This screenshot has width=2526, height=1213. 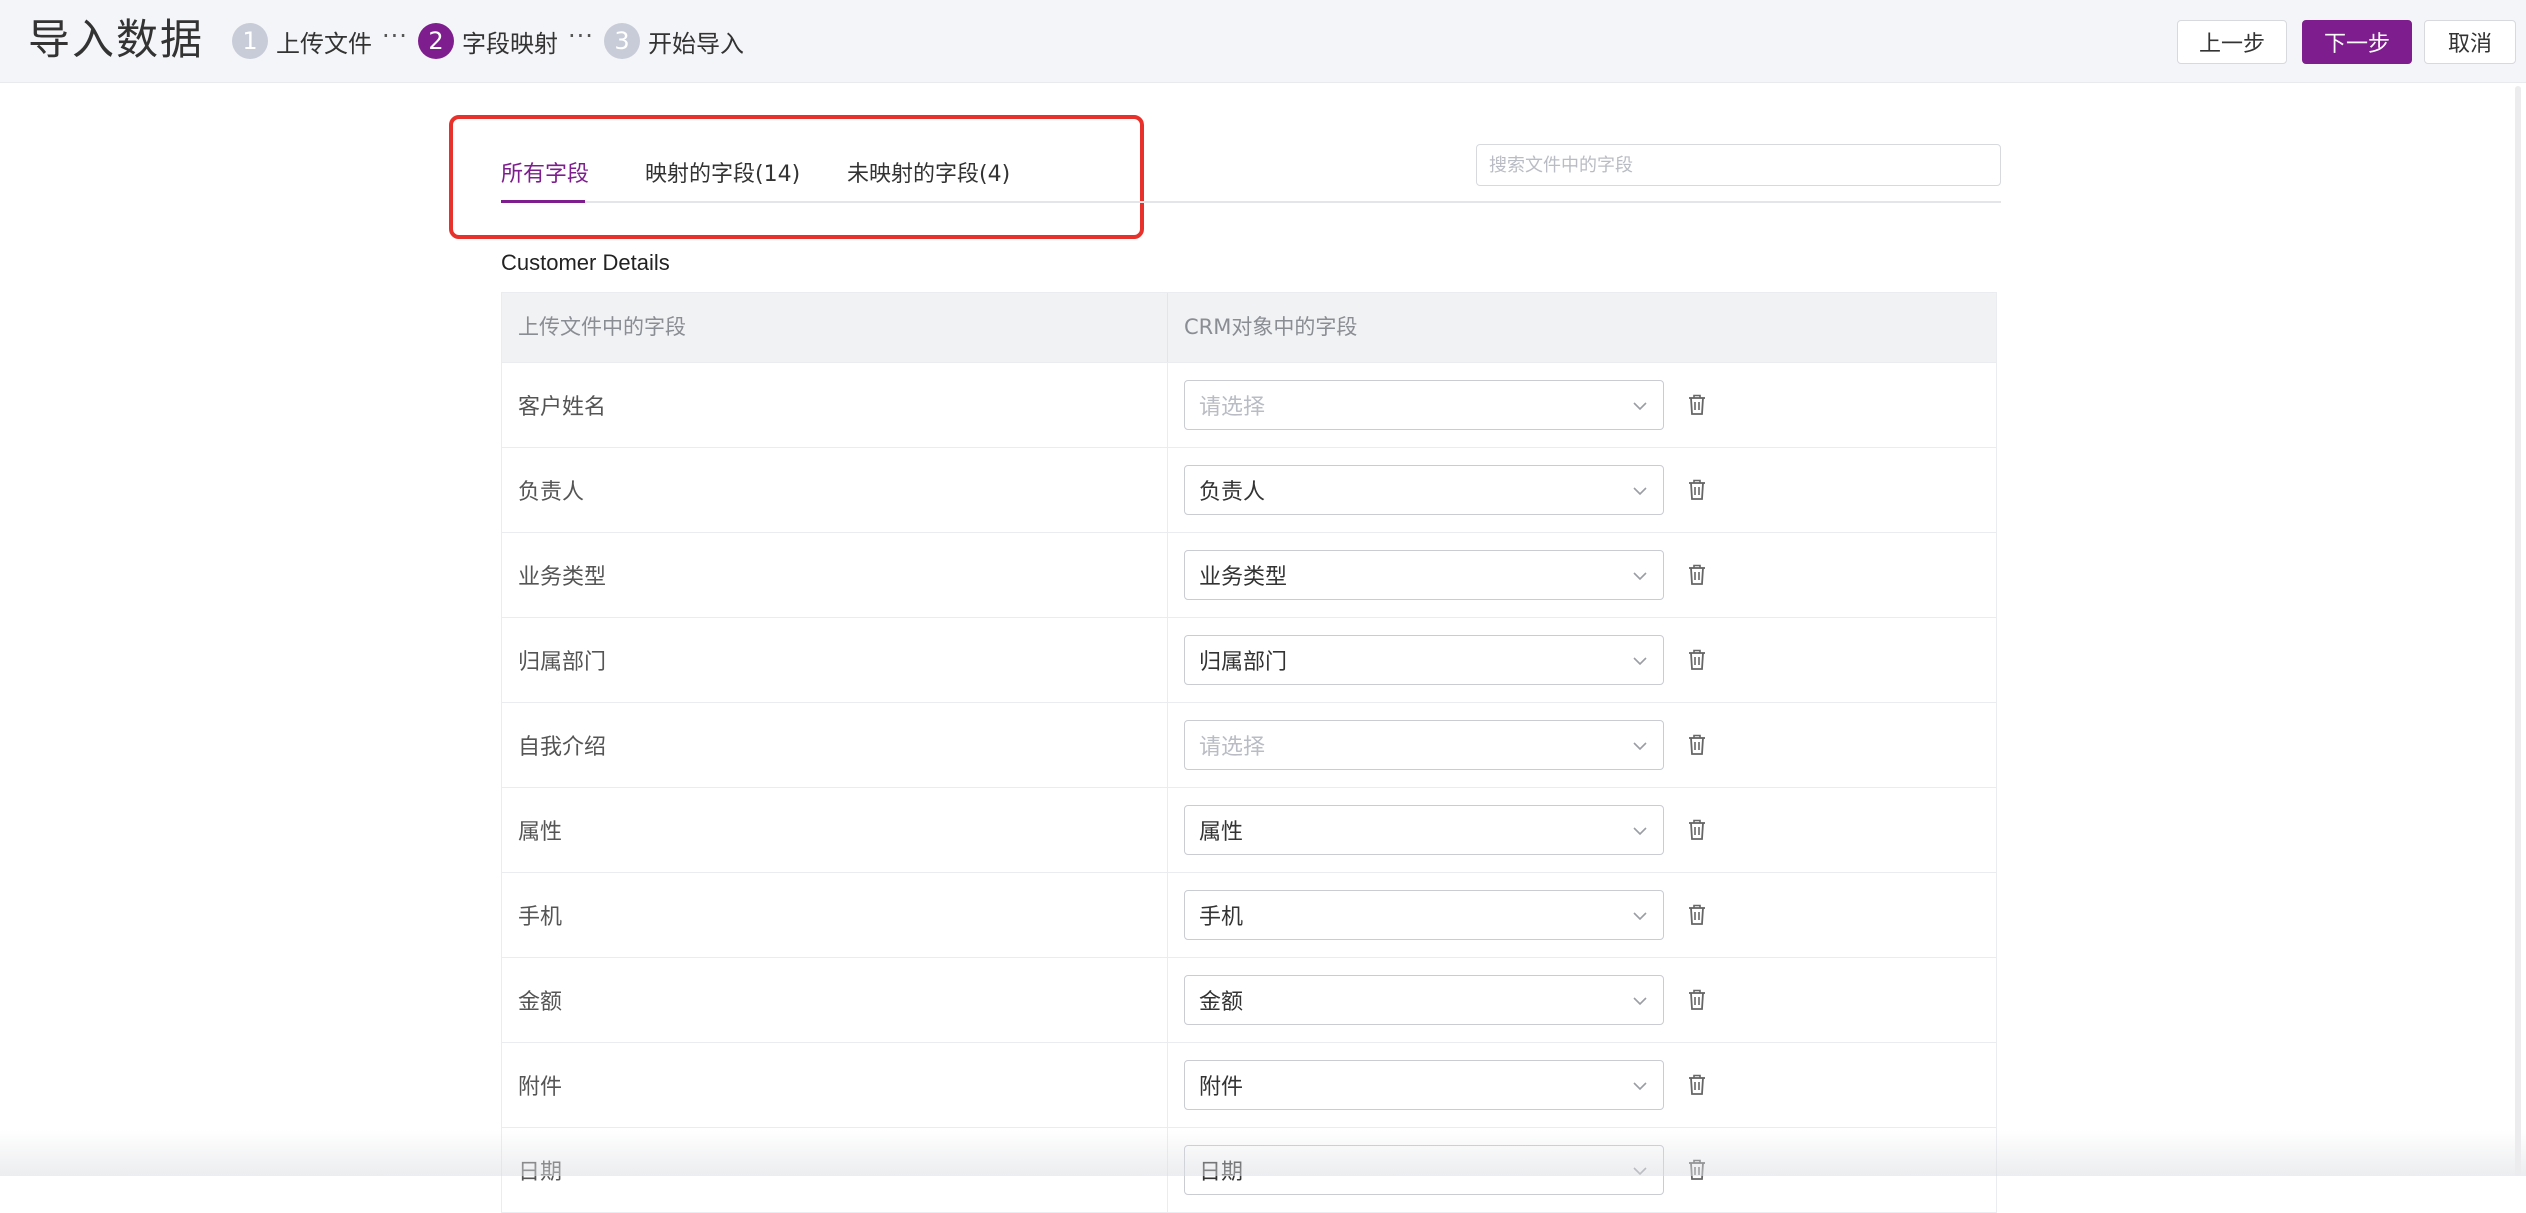 I want to click on select-value: 业务类型, so click(x=1243, y=577).